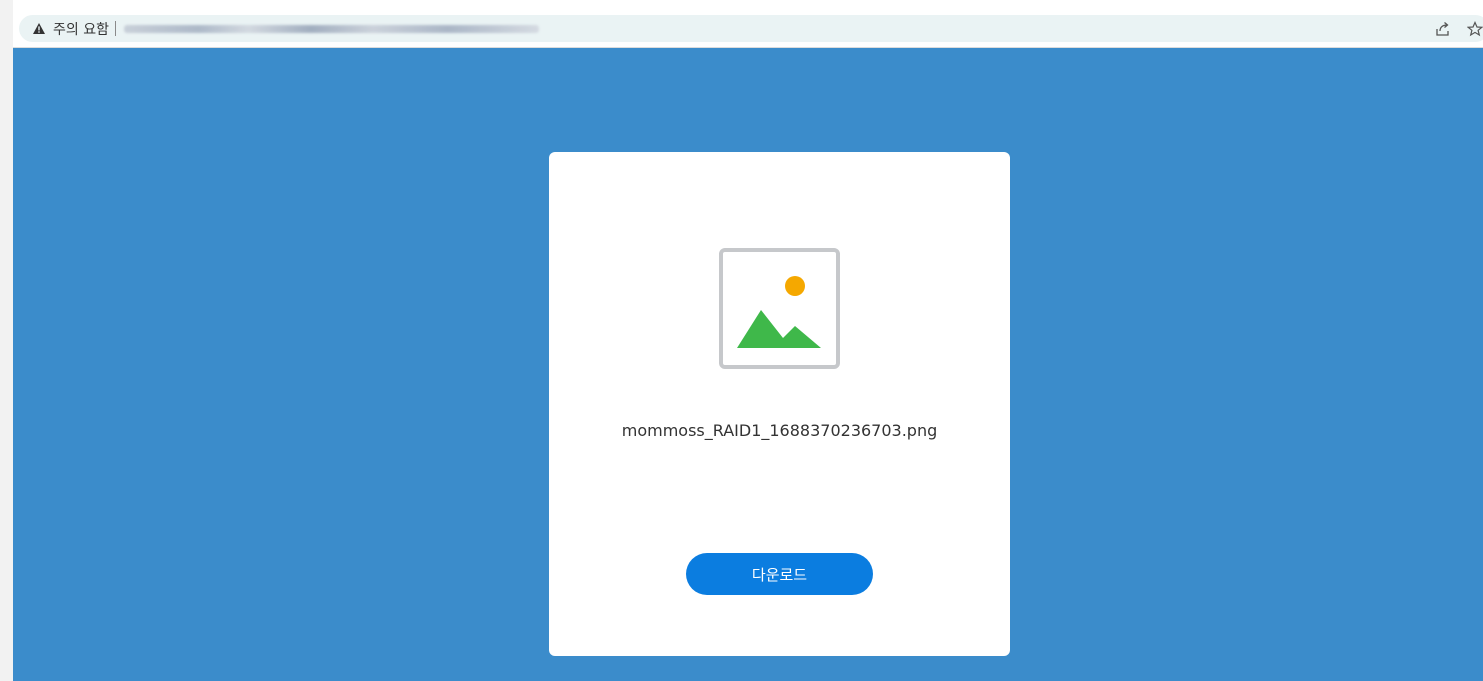  Describe the element at coordinates (39, 28) in the screenshot. I see `warning-triangle-icon` at that location.